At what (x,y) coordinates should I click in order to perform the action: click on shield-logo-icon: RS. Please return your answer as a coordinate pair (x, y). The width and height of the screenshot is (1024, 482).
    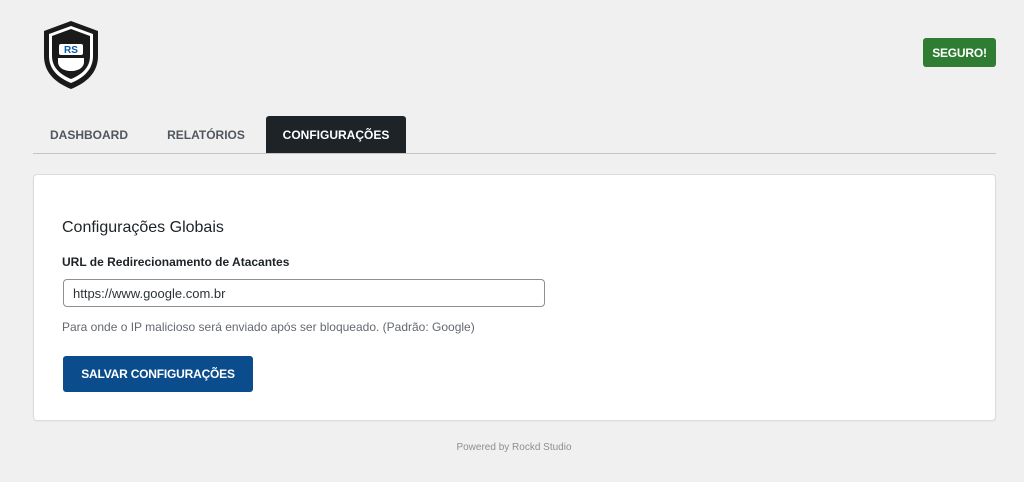
    Looking at the image, I should click on (71, 55).